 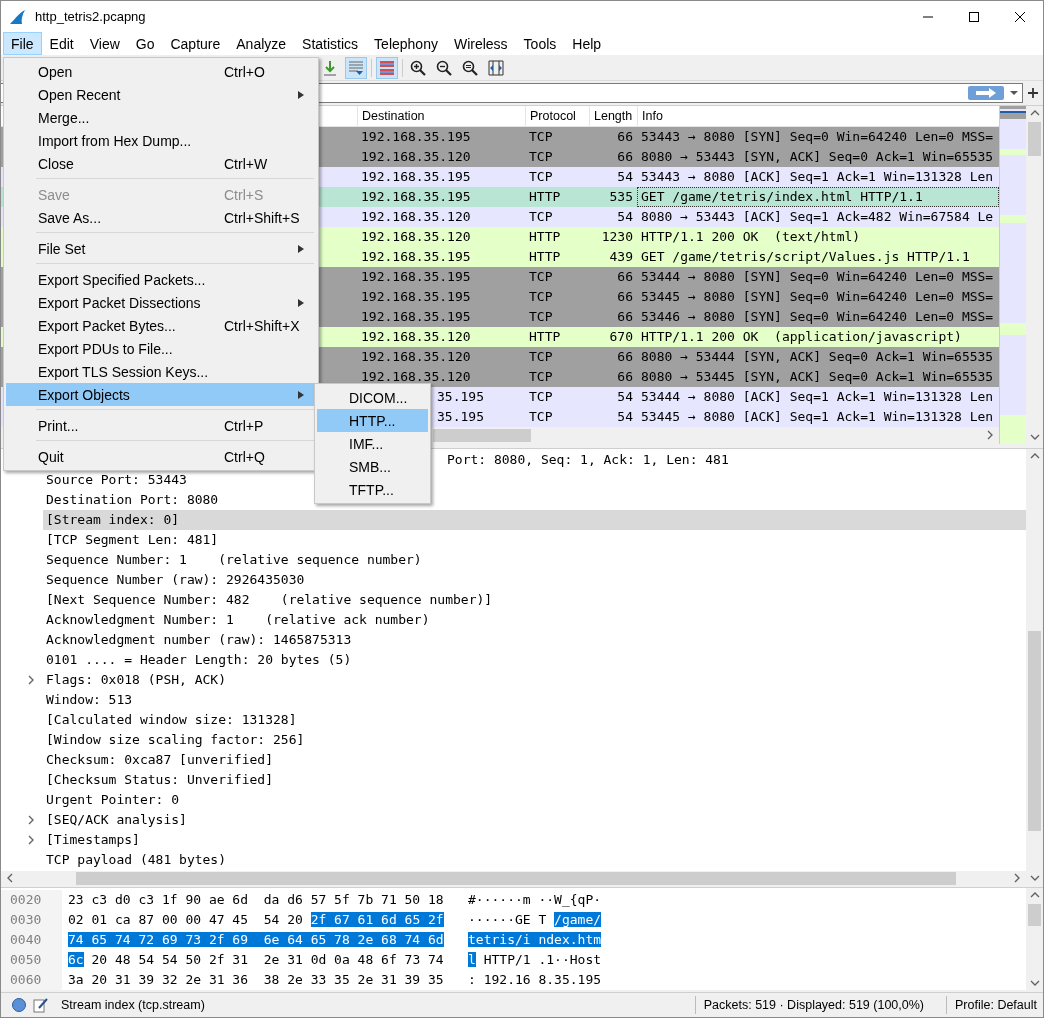 I want to click on menu-bar-item: Go, so click(x=145, y=44).